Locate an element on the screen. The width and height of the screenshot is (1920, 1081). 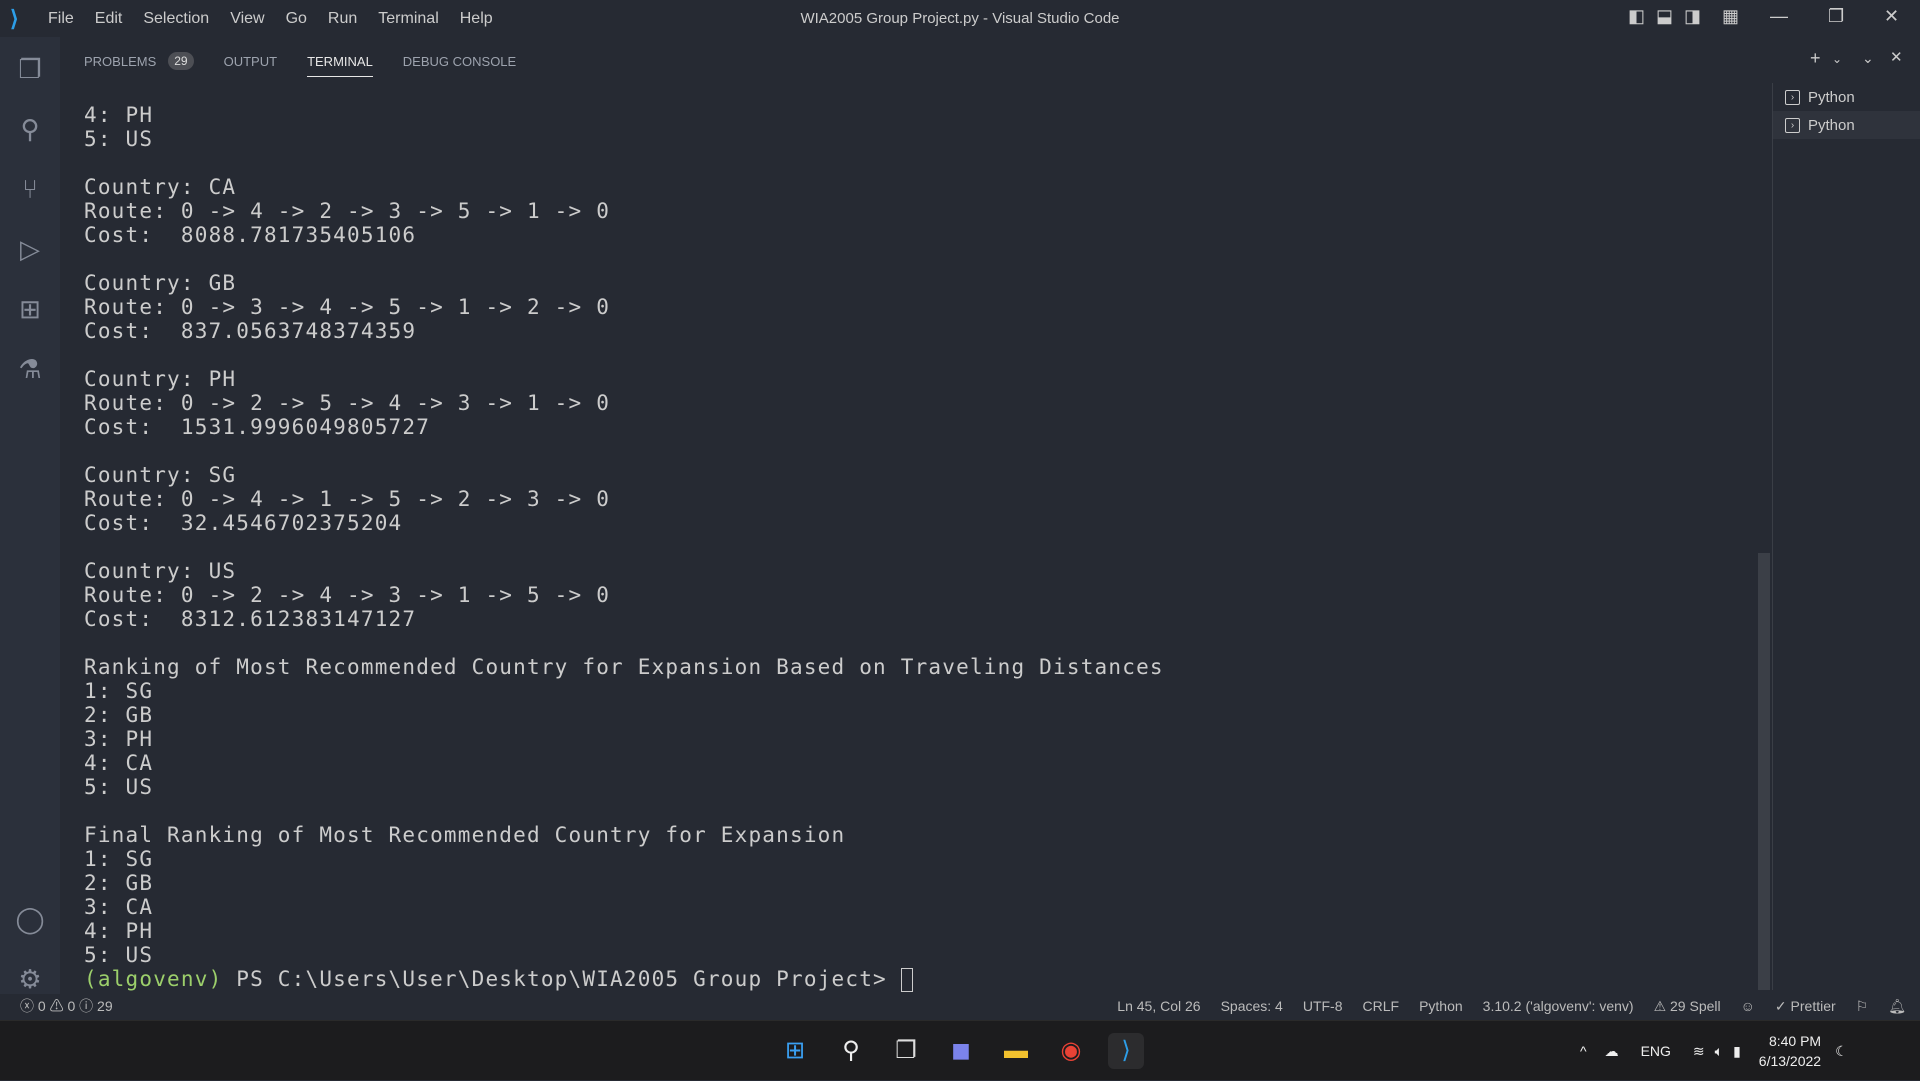
terminal-dropdown-icon: ⌄ is located at coordinates (1837, 59).